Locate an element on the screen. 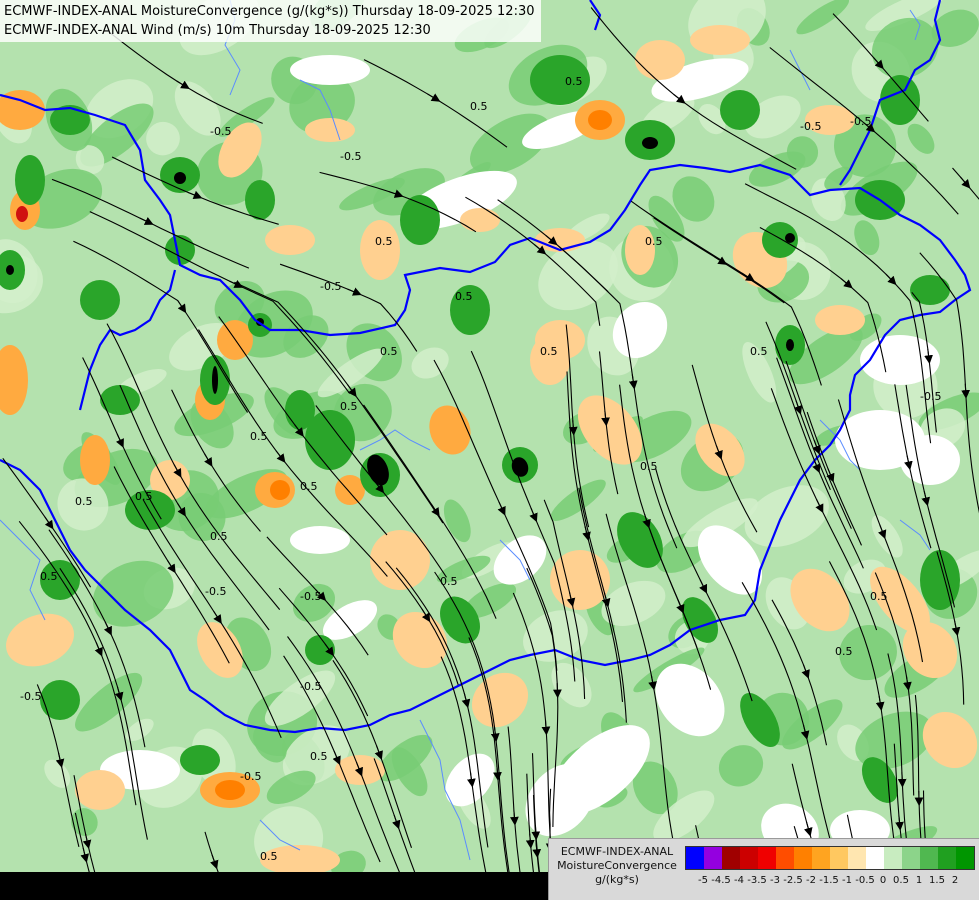 This screenshot has height=900, width=979. legend-tick-label: 1 is located at coordinates (919, 880).